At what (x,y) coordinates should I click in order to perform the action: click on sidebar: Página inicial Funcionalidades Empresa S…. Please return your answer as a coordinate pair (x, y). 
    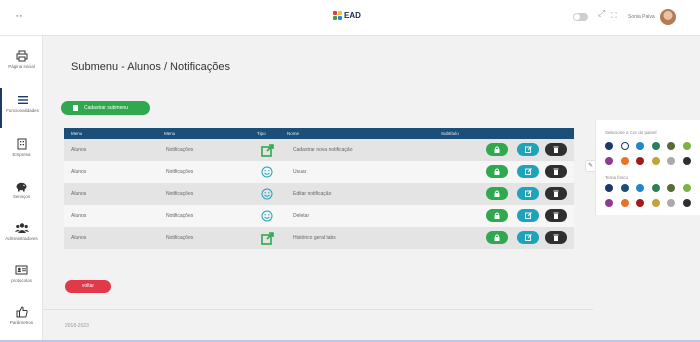
    Looking at the image, I should click on (21, 189).